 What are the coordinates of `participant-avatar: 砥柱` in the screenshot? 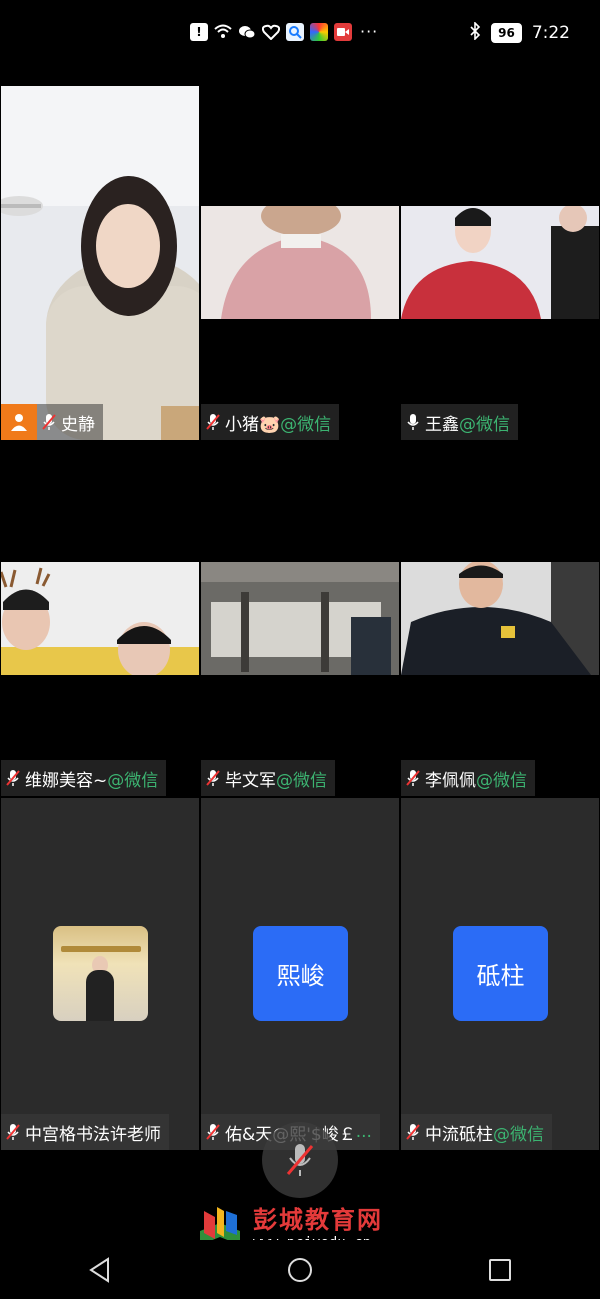 It's located at (500, 973).